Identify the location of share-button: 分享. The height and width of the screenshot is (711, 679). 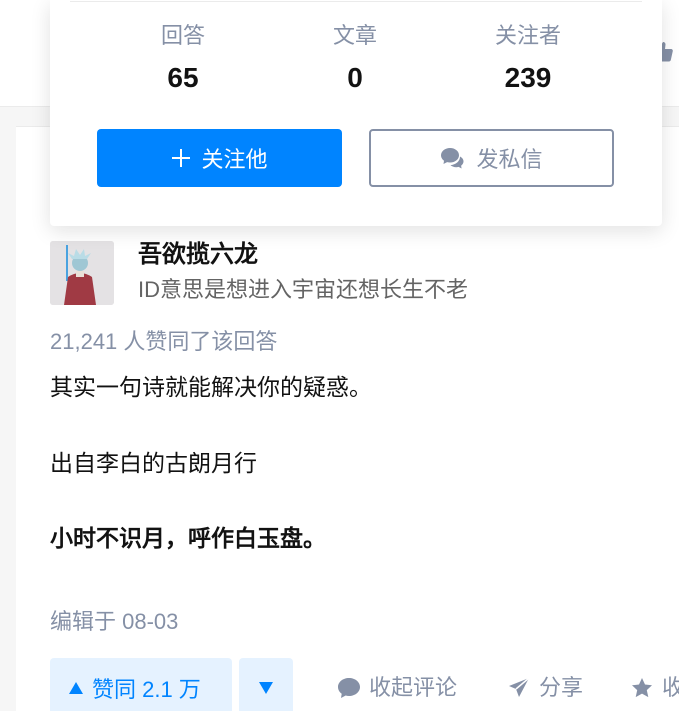
(545, 688).